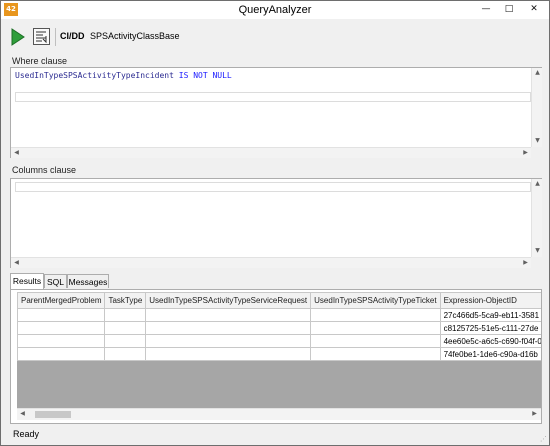 The height and width of the screenshot is (446, 550). I want to click on columns-vertical-scrollbar: ▲ ▼, so click(536, 218).